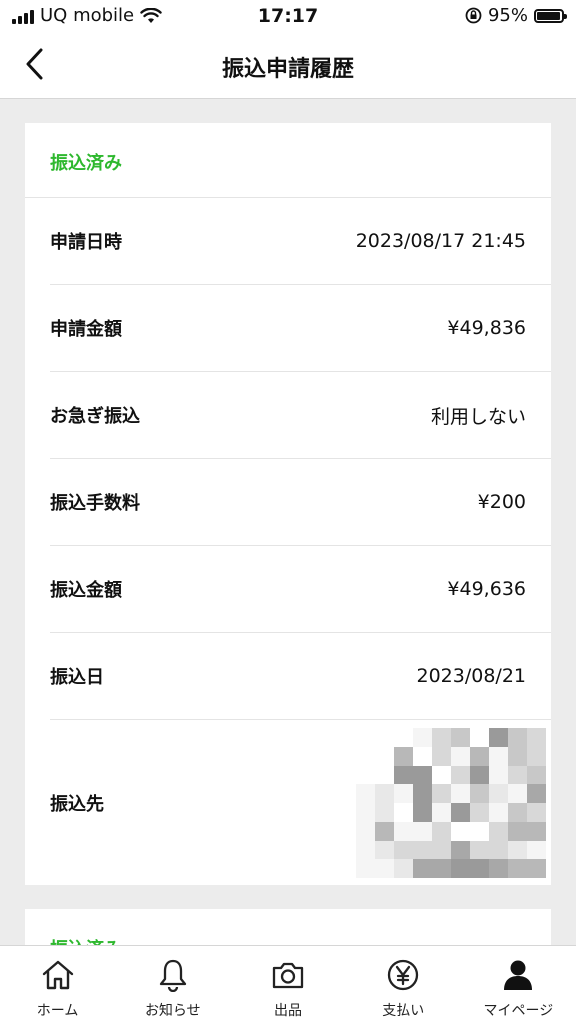 Image resolution: width=576 pixels, height=1025 pixels. I want to click on battery-icon, so click(550, 15).